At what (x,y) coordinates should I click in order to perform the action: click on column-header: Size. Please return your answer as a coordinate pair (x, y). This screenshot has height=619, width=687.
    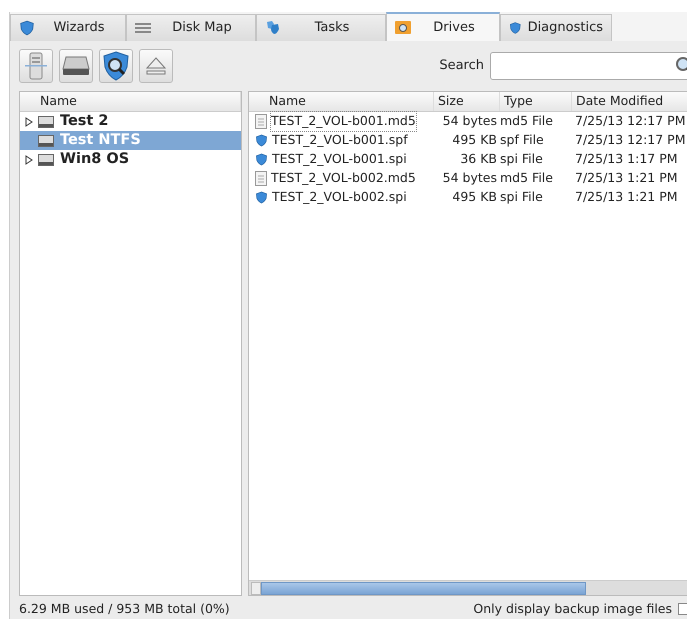
    Looking at the image, I should click on (467, 101).